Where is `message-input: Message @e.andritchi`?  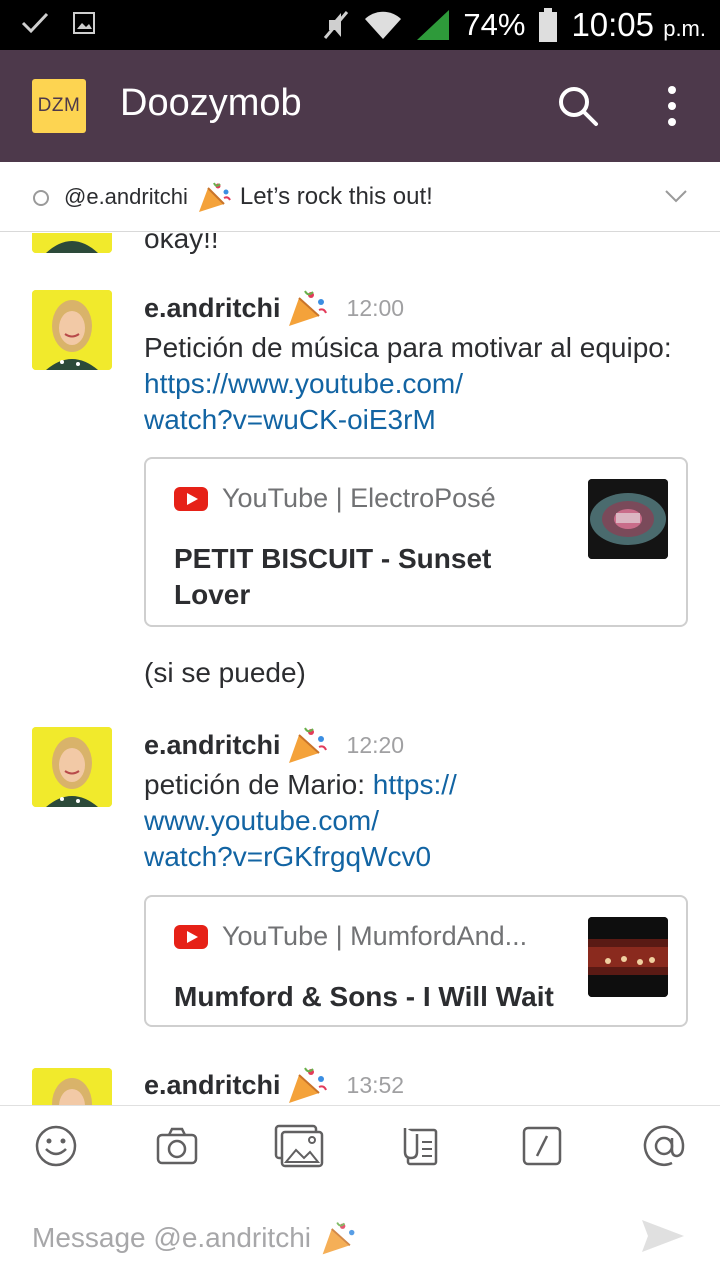 message-input: Message @e.andritchi is located at coordinates (312, 1238).